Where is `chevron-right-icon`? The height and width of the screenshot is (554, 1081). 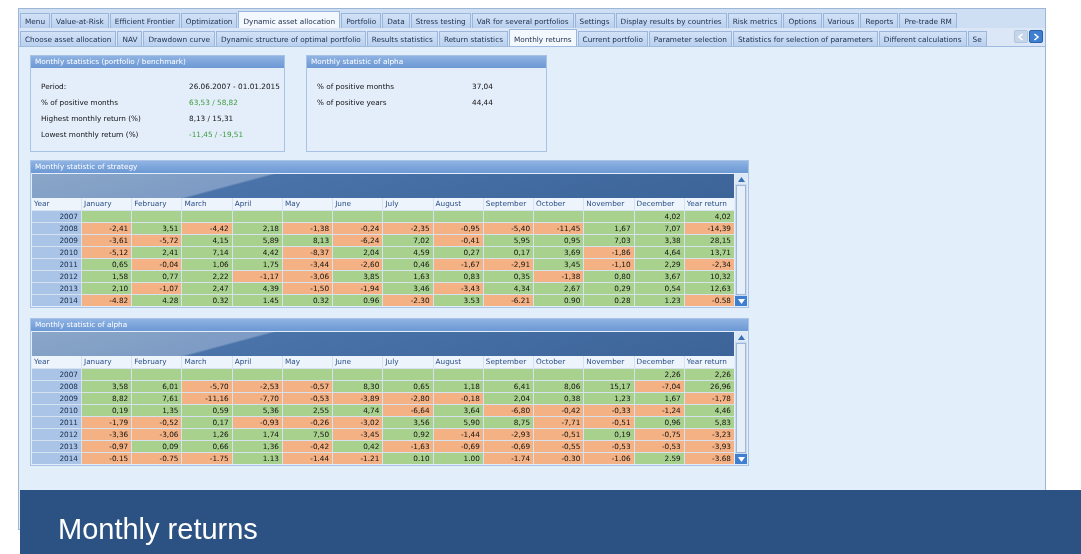 chevron-right-icon is located at coordinates (1036, 36).